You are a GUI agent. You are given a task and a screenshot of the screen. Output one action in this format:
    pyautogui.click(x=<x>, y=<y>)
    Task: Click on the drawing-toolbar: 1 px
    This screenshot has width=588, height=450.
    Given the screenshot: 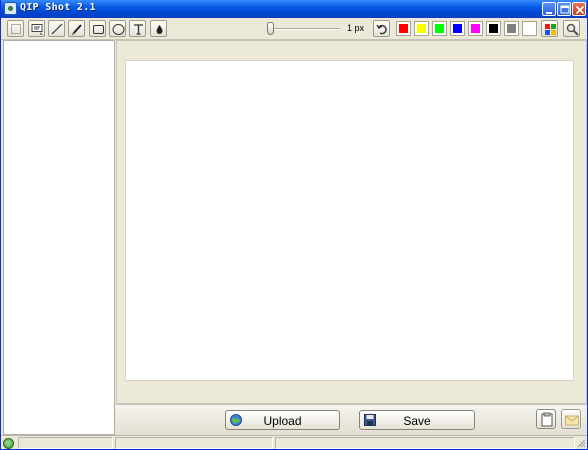 What is the action you would take?
    pyautogui.click(x=294, y=29)
    